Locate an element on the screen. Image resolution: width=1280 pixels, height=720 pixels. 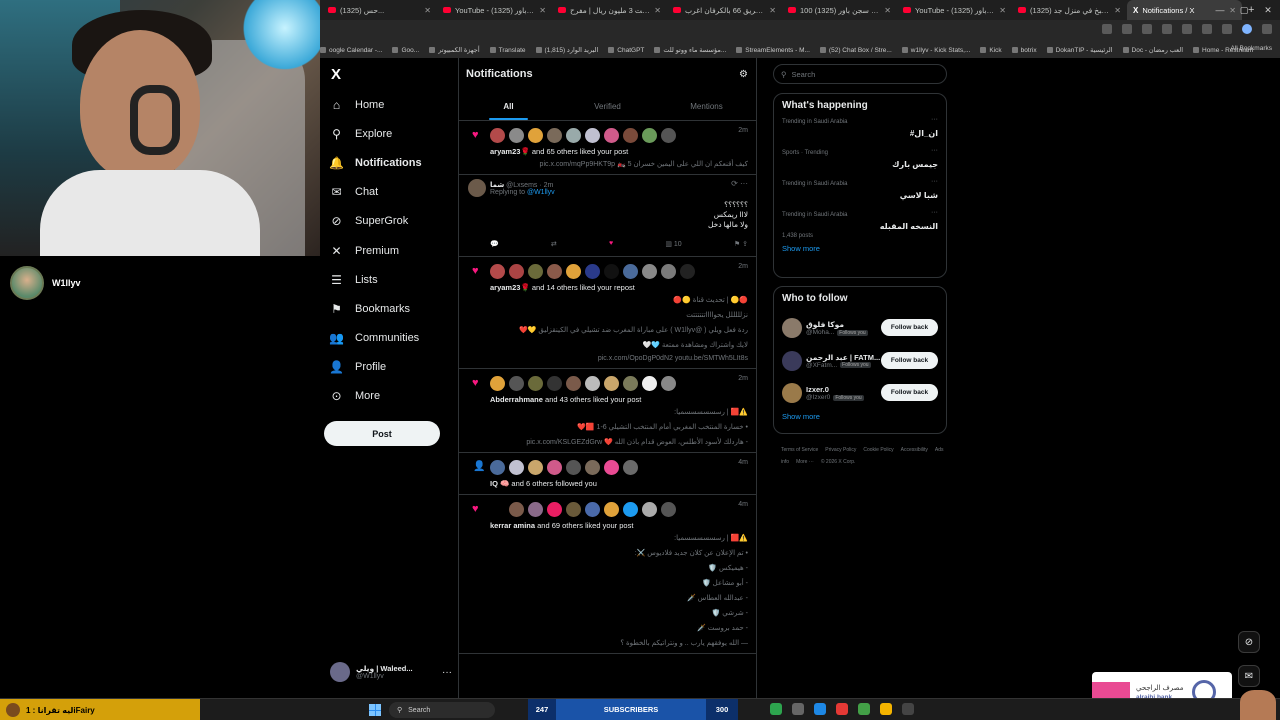
search-box: ⚲ is located at coordinates (860, 74).